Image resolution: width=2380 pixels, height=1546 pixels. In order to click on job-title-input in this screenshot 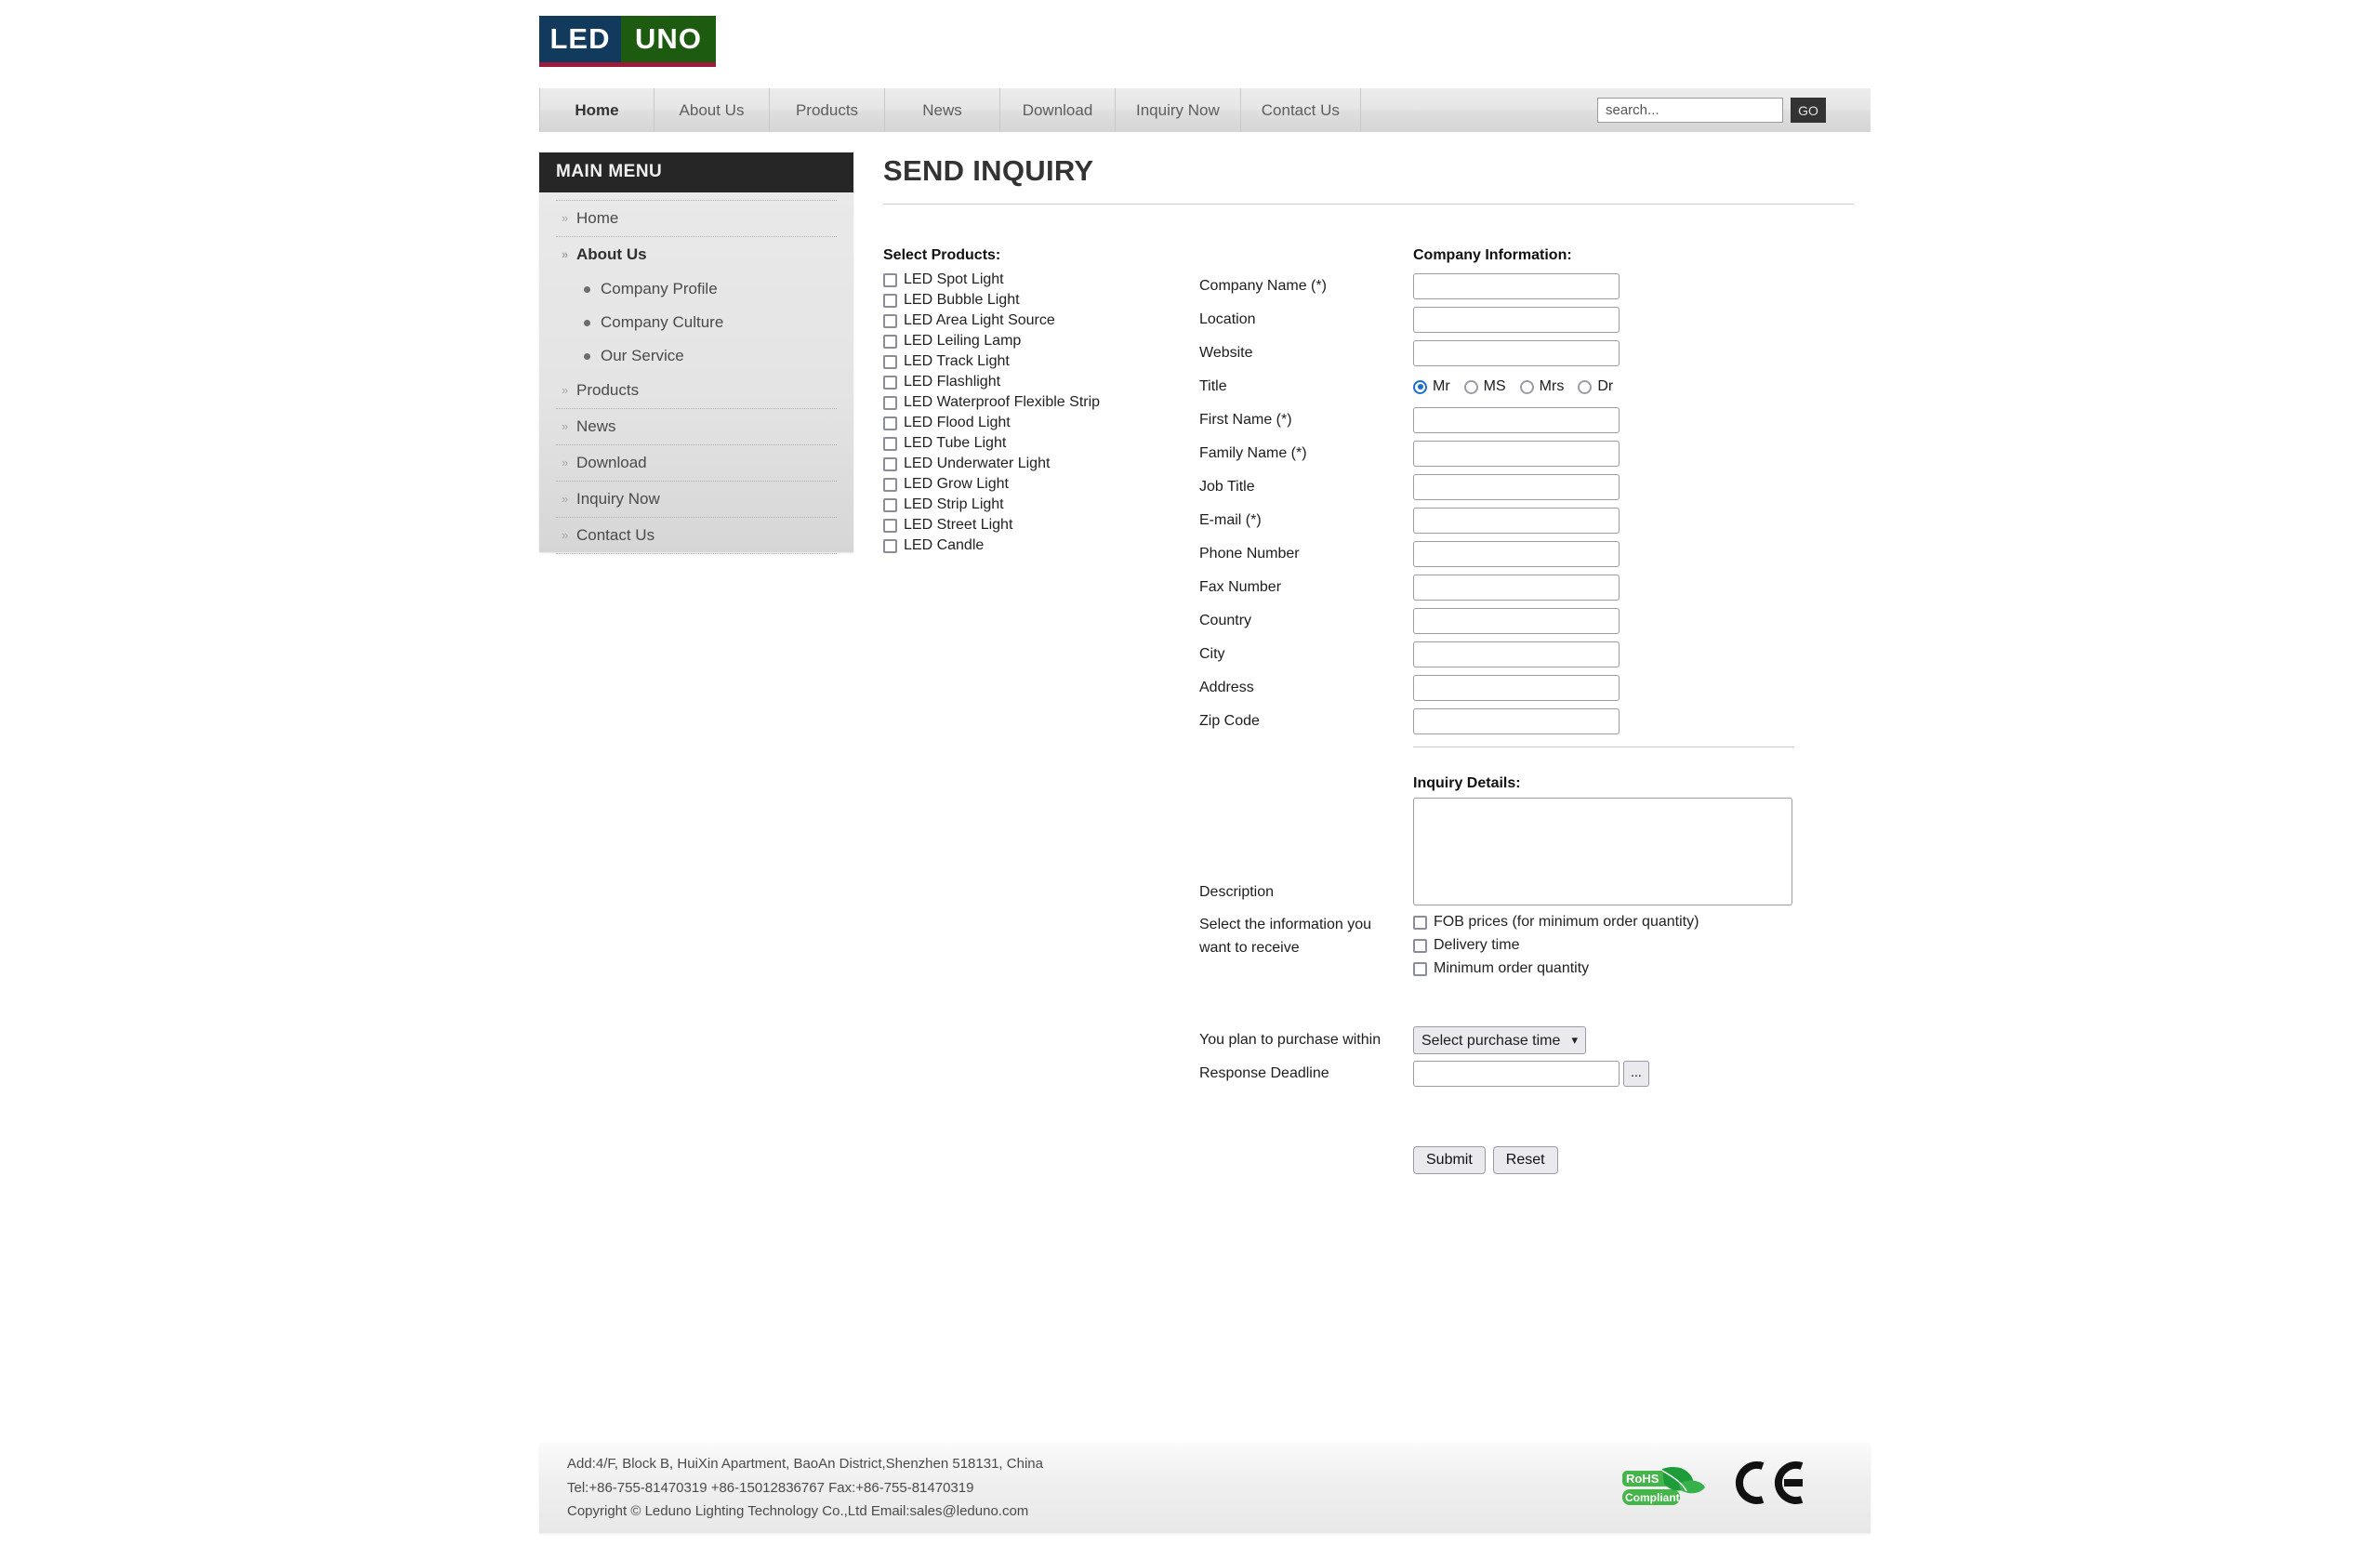, I will do `click(1516, 487)`.